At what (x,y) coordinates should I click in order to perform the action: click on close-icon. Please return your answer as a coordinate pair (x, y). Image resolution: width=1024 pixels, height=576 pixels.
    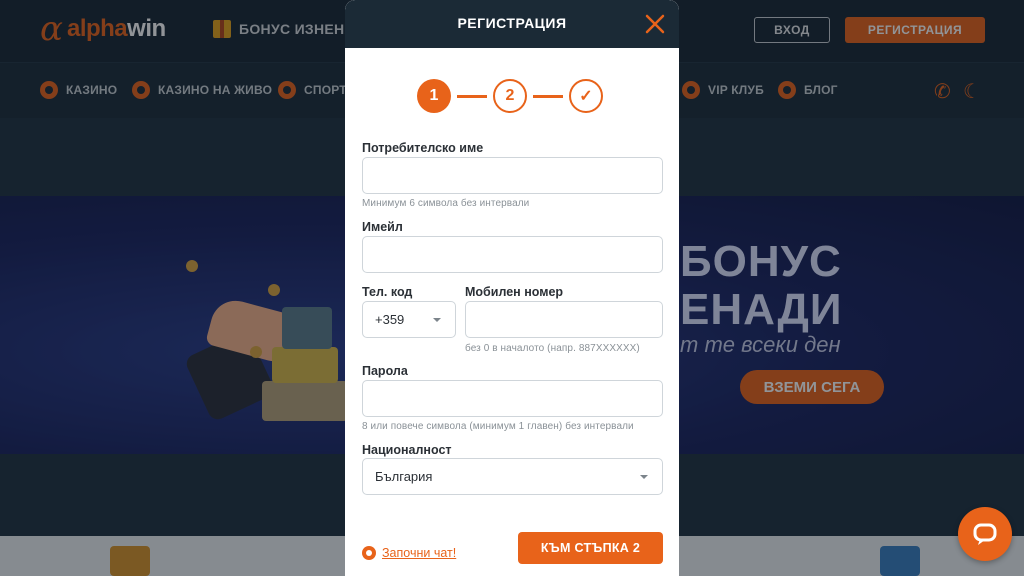
    Looking at the image, I should click on (655, 24).